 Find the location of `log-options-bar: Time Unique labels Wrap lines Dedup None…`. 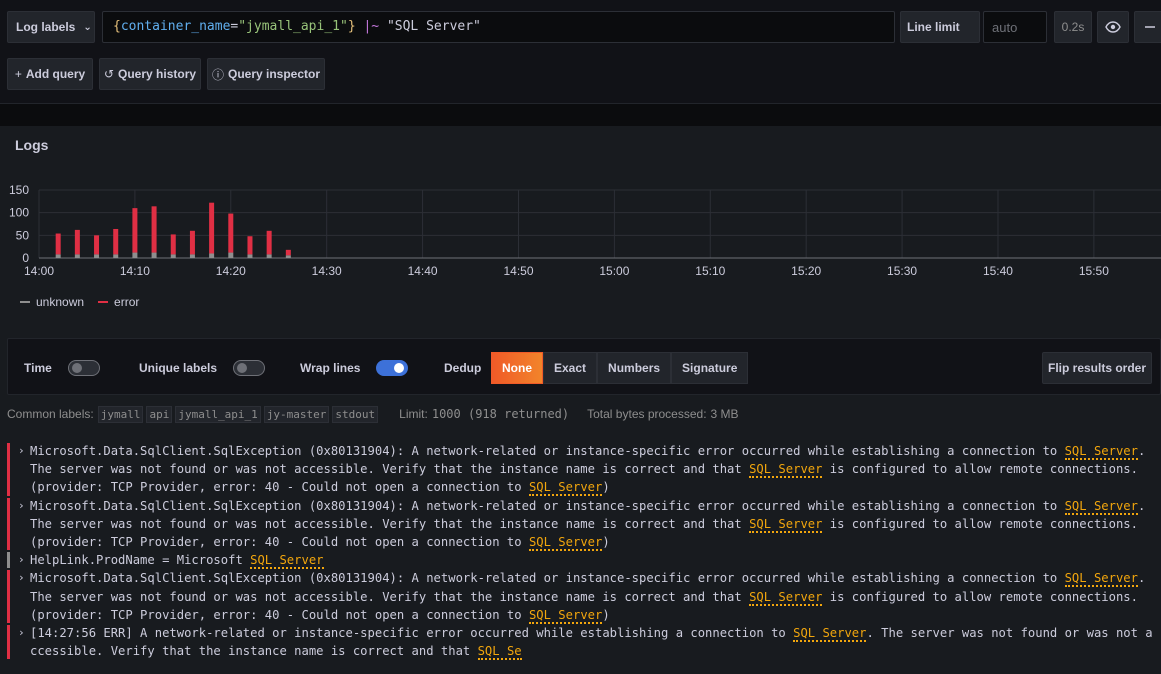

log-options-bar: Time Unique labels Wrap lines Dedup None… is located at coordinates (584, 366).